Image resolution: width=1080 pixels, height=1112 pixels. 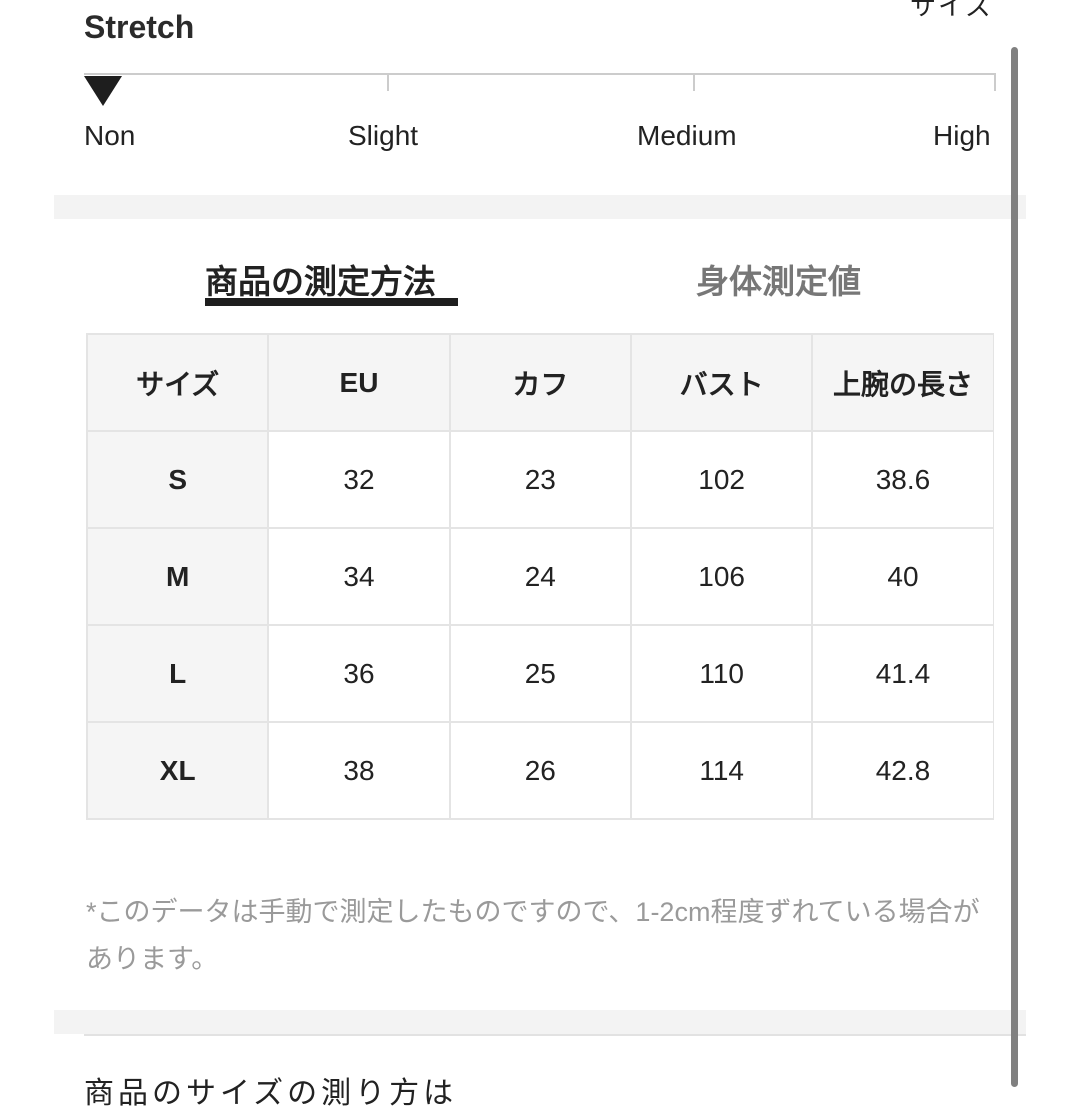 I want to click on section-divider, so click(x=540, y=207).